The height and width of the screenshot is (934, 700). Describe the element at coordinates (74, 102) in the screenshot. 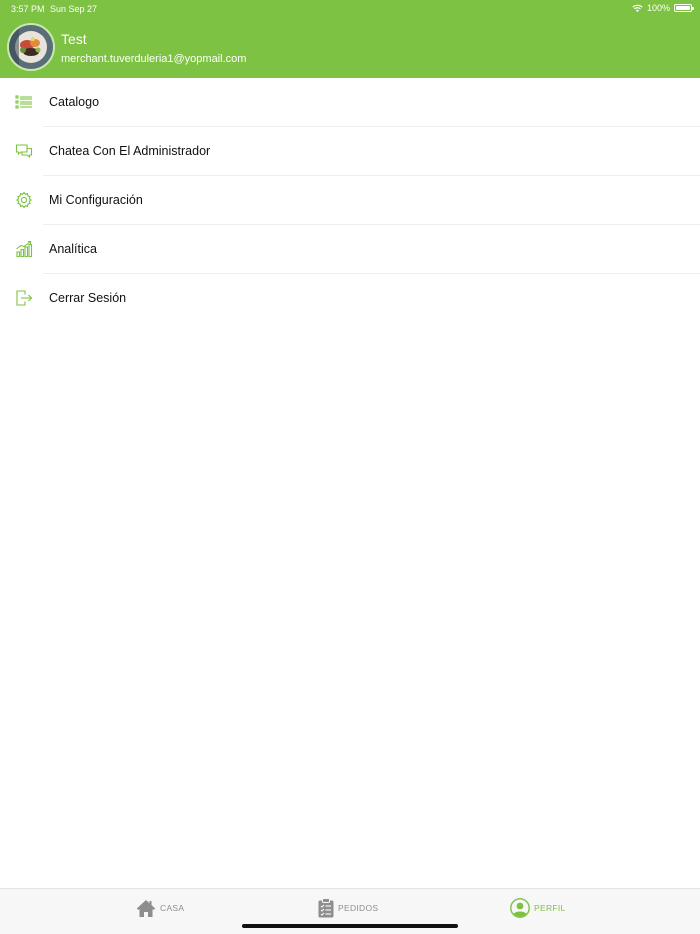

I see `menu-item-label: Catalogo` at that location.